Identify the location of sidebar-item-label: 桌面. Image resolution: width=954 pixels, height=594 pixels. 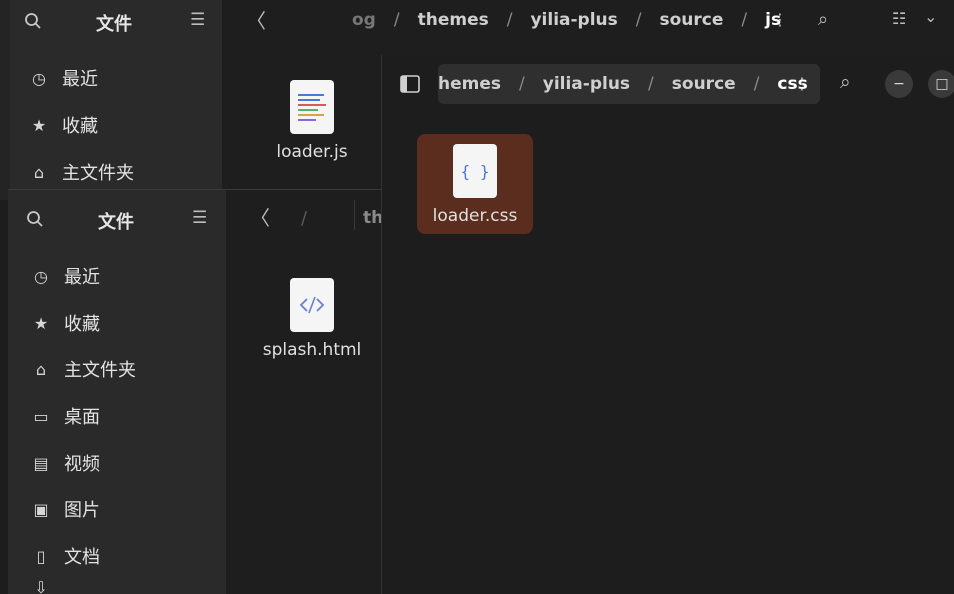
(82, 417).